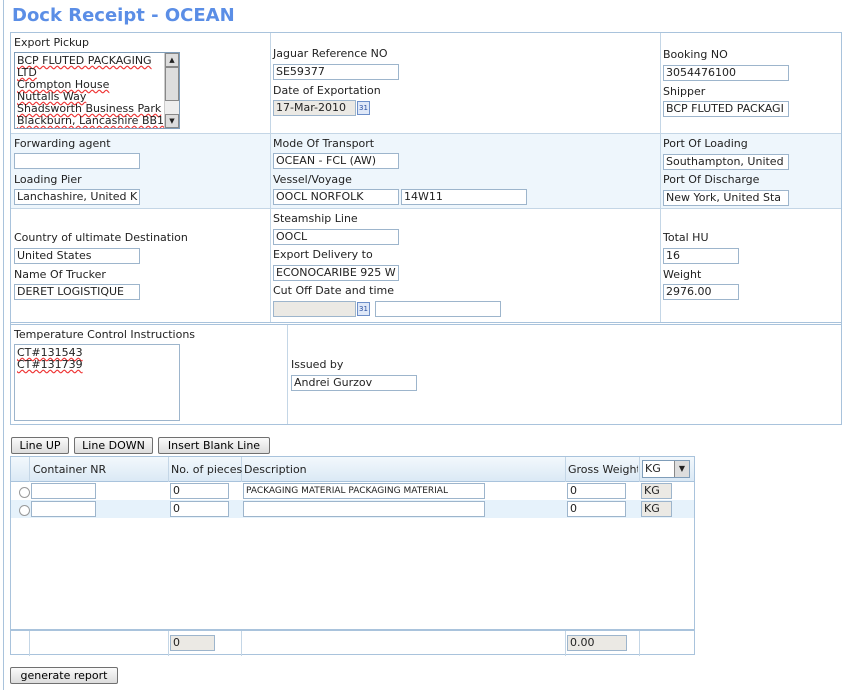 This screenshot has height=690, width=850. Describe the element at coordinates (312, 179) in the screenshot. I see `vessel-voyage-label: Vessel/Voyage` at that location.